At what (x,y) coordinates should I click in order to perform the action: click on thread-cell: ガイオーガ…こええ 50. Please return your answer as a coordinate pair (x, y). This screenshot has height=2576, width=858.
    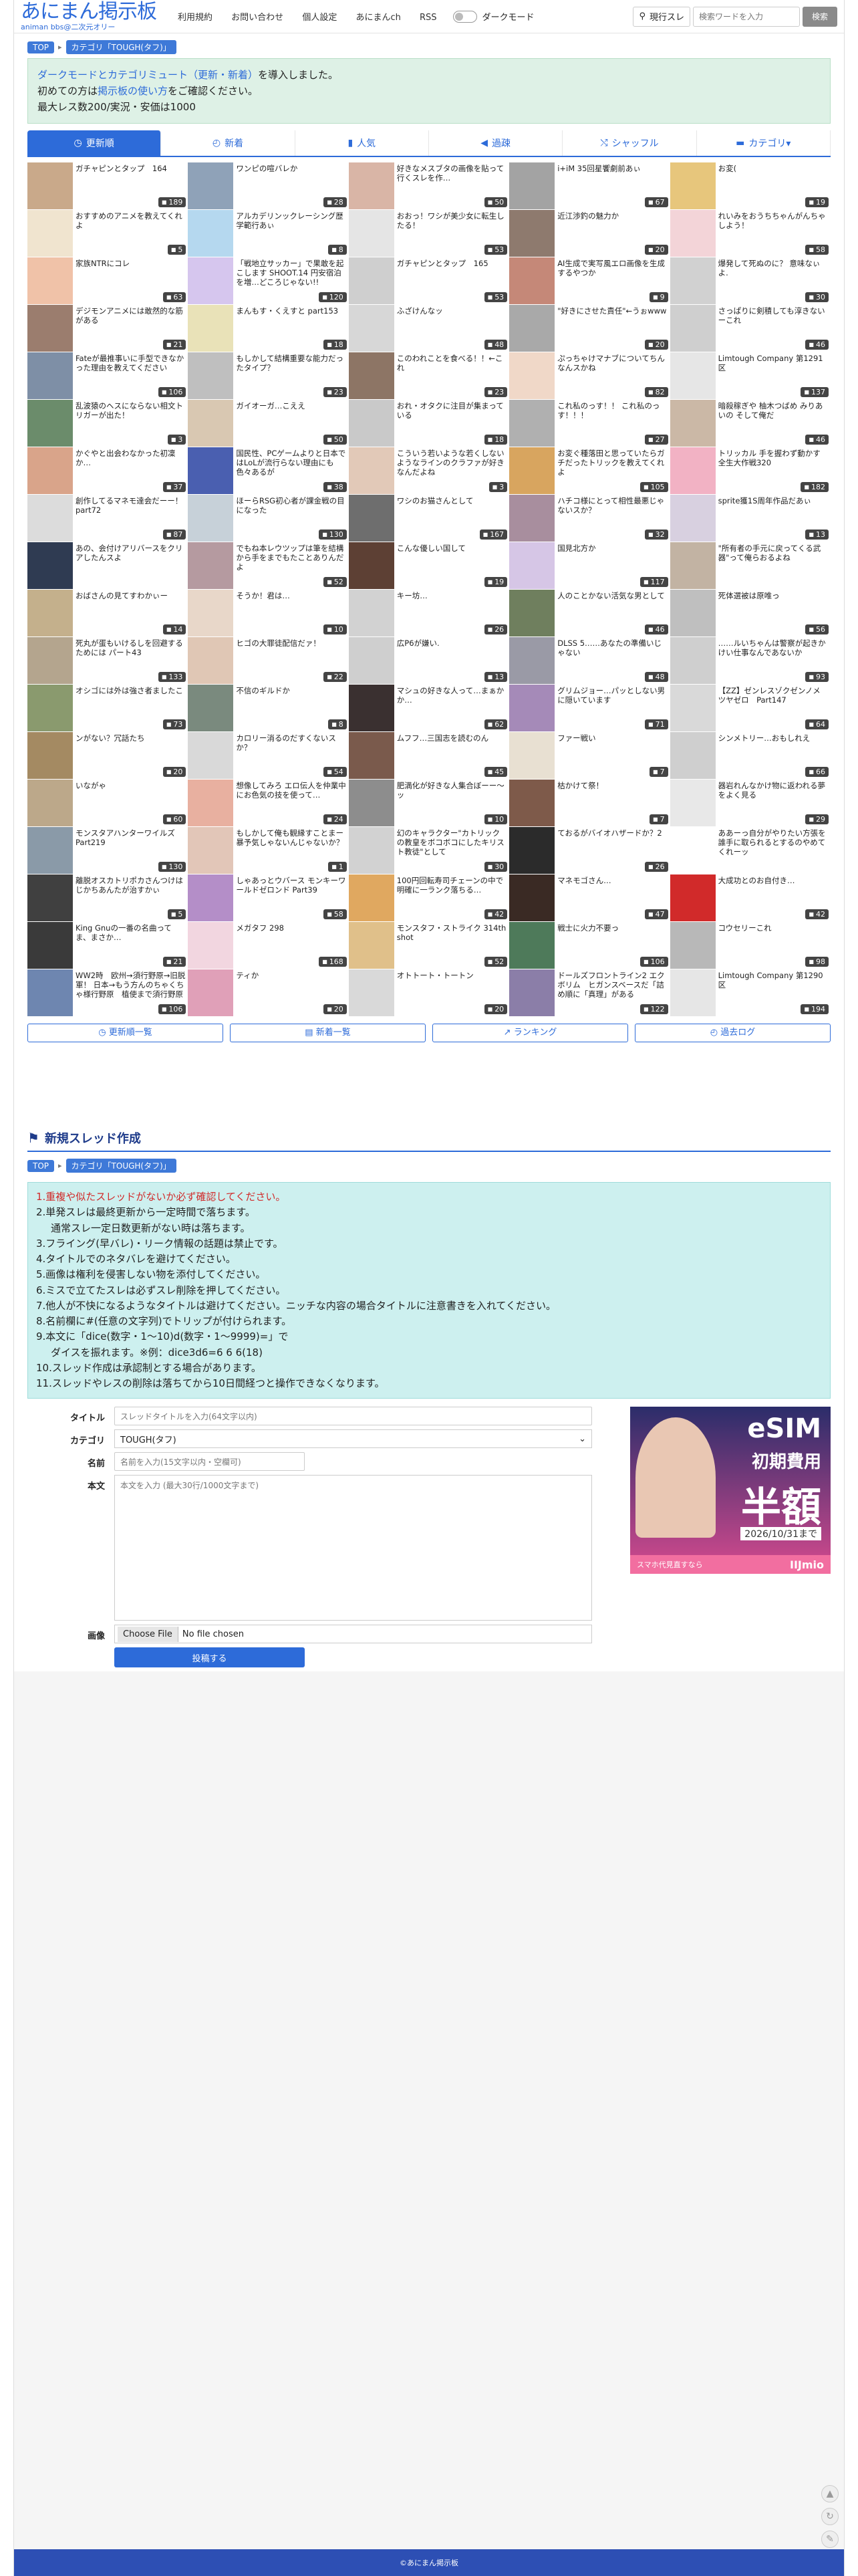
    Looking at the image, I should click on (268, 423).